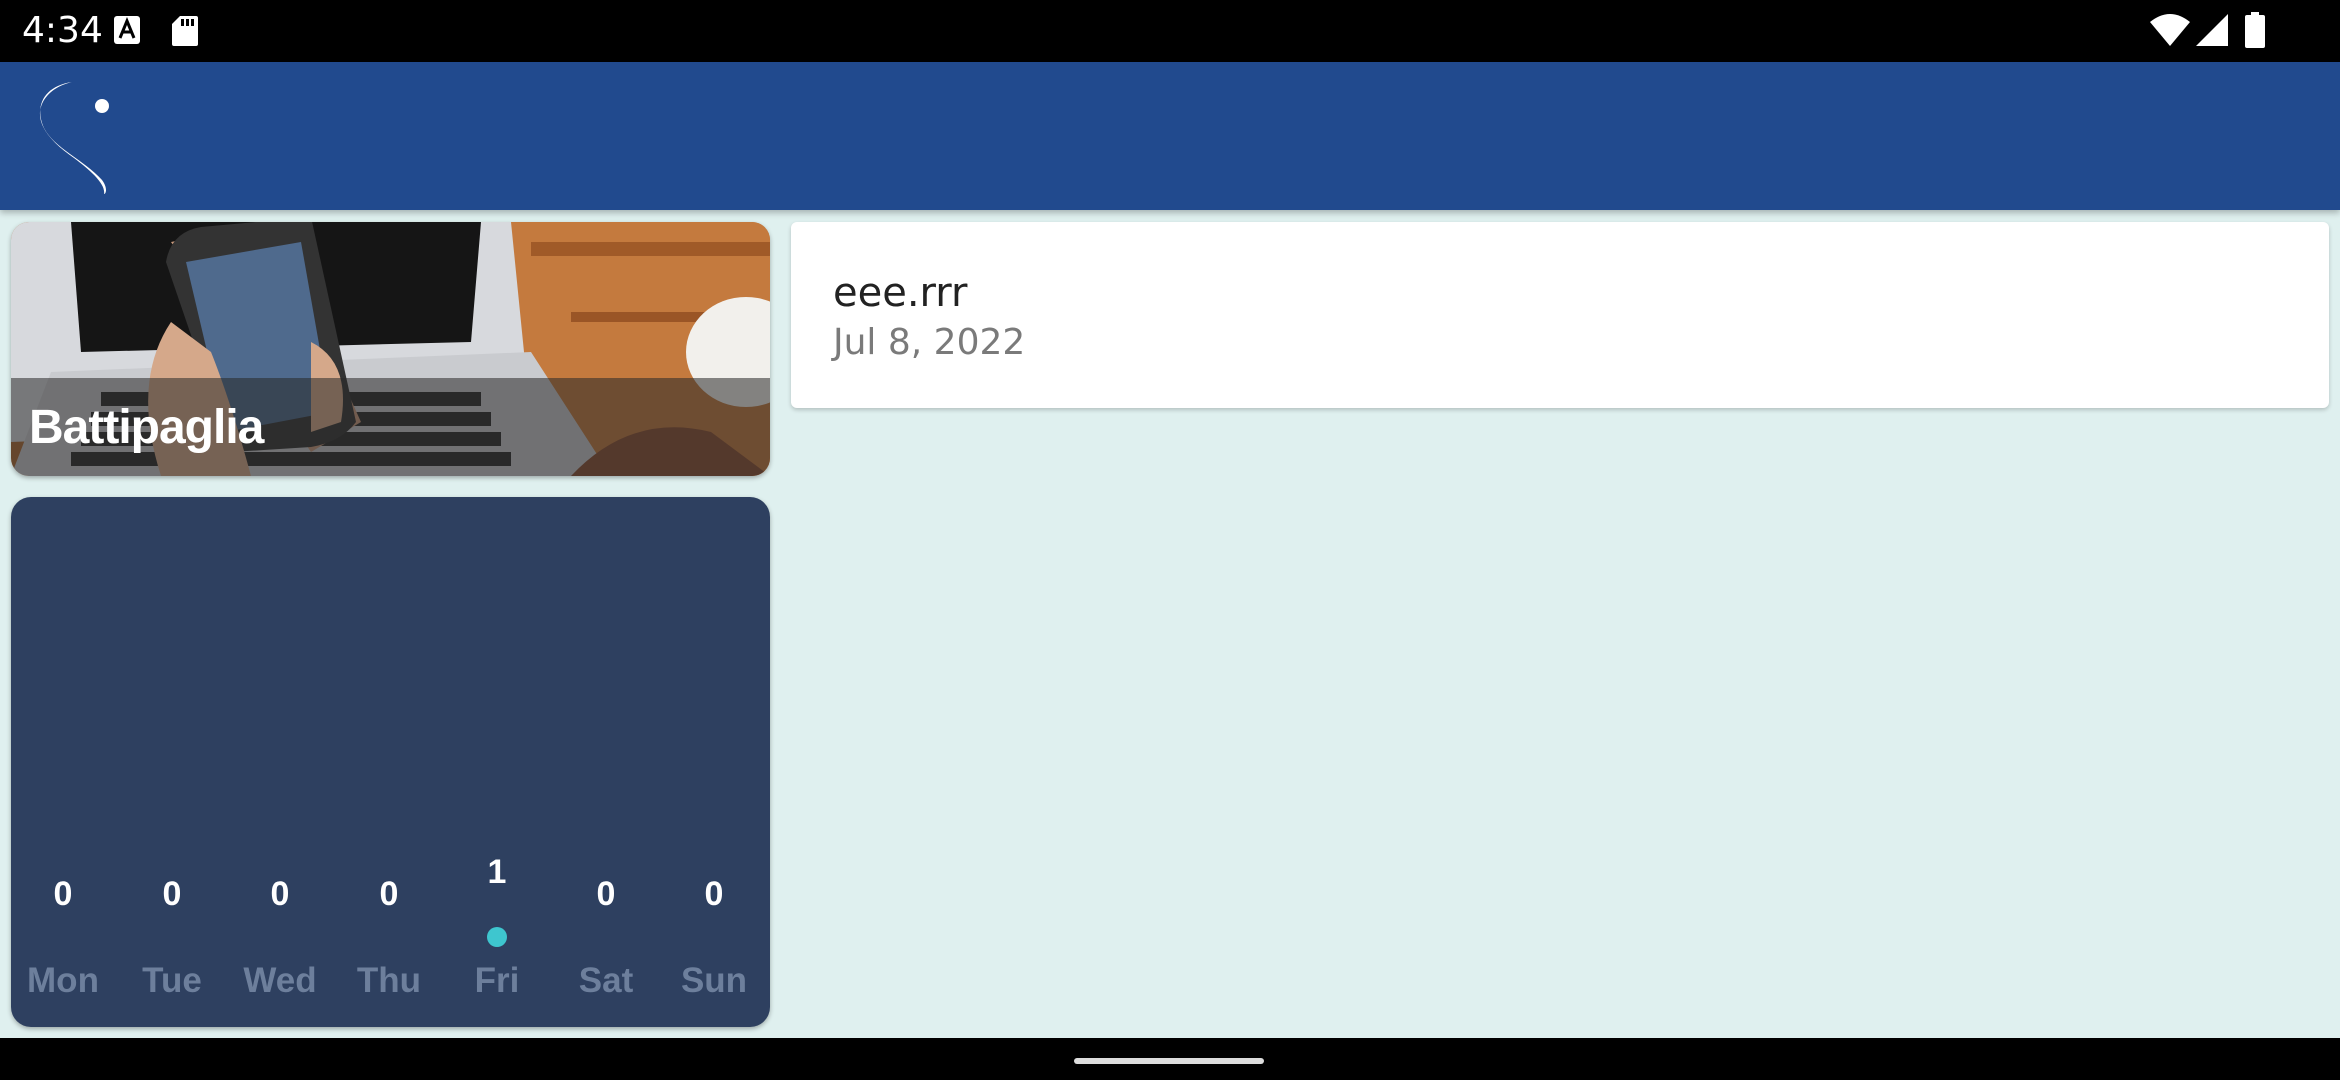  What do you see at coordinates (280, 894) in the screenshot?
I see `day-count-wed: 0` at bounding box center [280, 894].